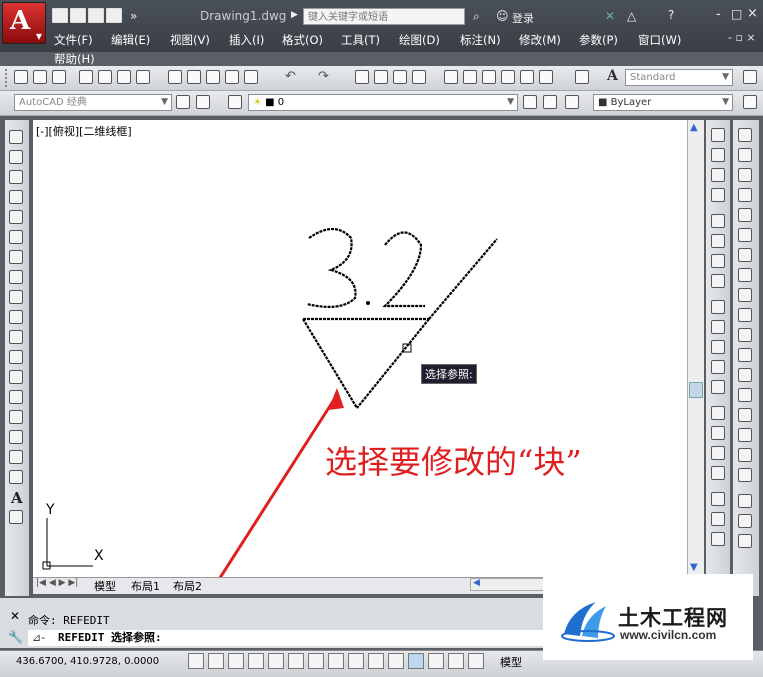 The width and height of the screenshot is (763, 677). What do you see at coordinates (718, 307) in the screenshot?
I see `quick-dim-icon` at bounding box center [718, 307].